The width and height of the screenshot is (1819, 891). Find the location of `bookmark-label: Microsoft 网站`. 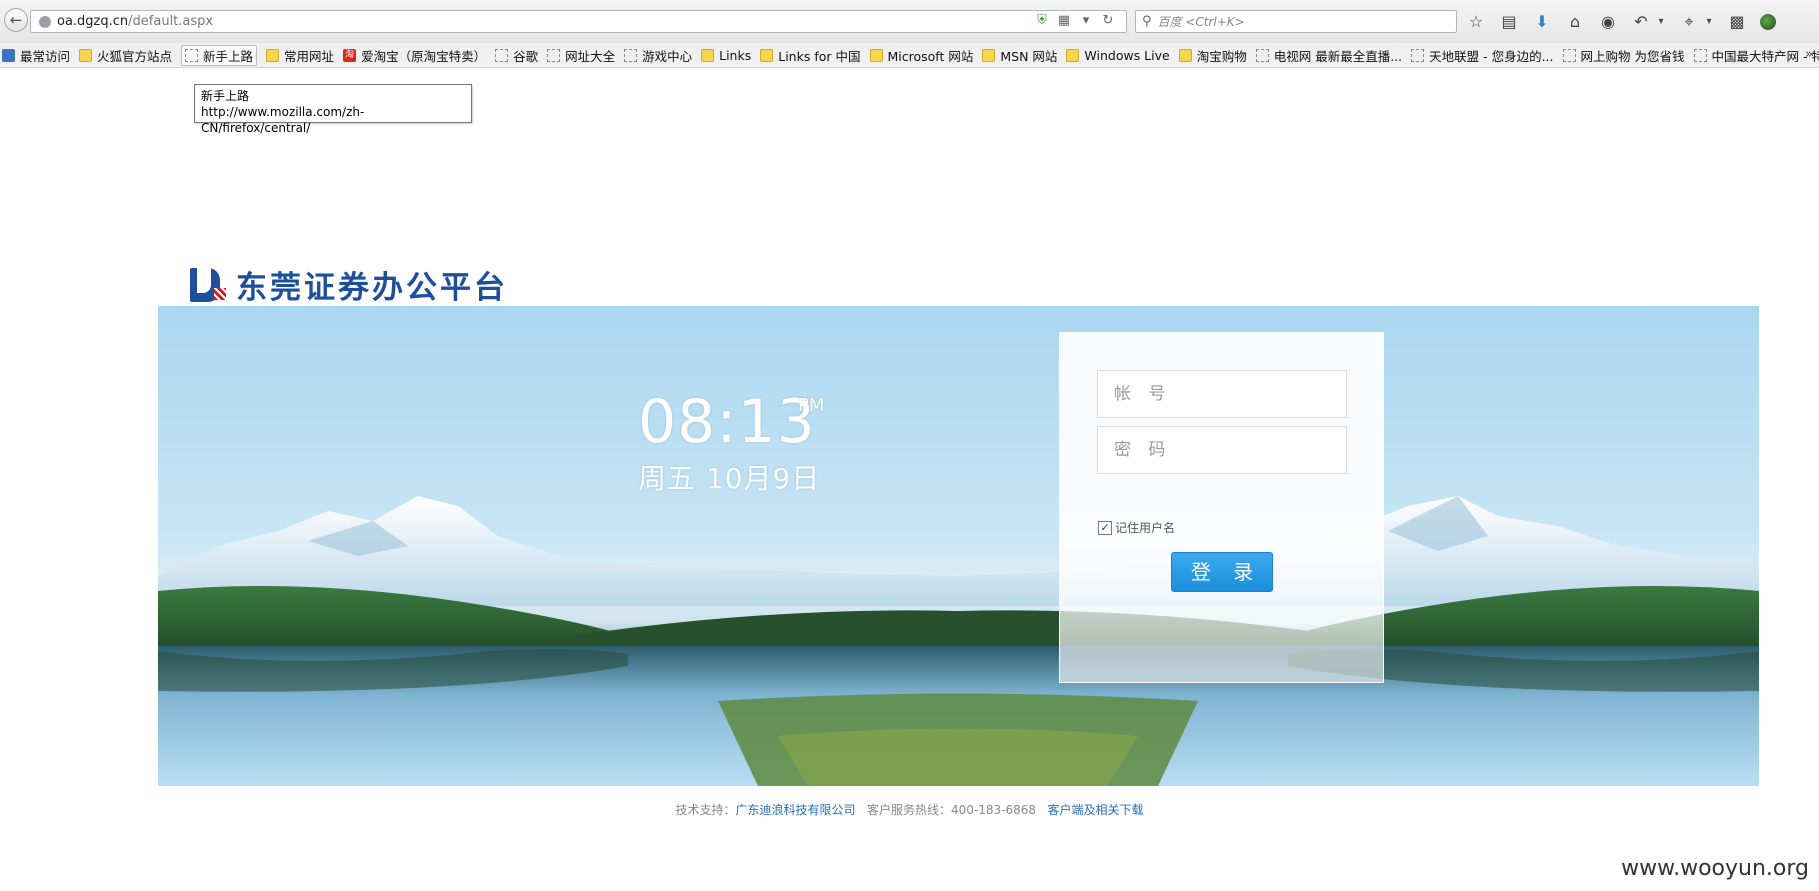

bookmark-label: Microsoft 网站 is located at coordinates (930, 56).